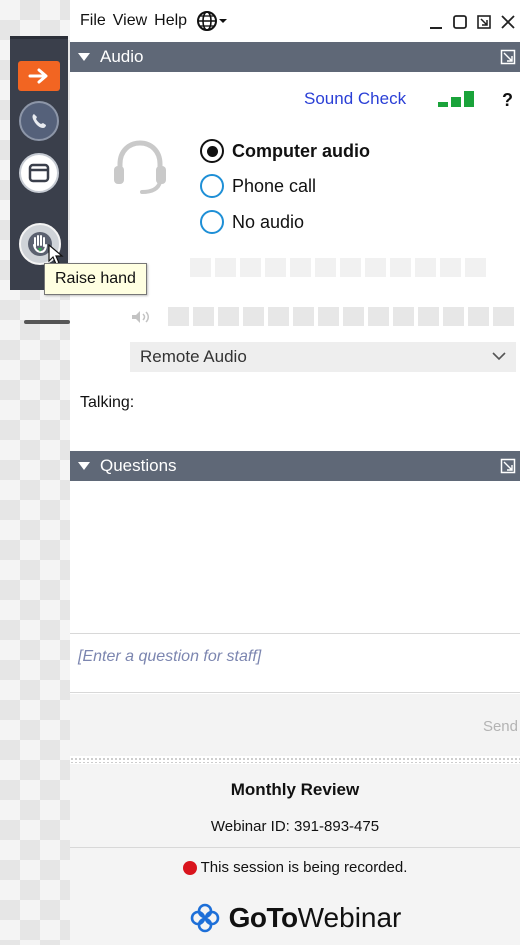 The image size is (520, 945). Describe the element at coordinates (295, 725) in the screenshot. I see `send-area: Send` at that location.